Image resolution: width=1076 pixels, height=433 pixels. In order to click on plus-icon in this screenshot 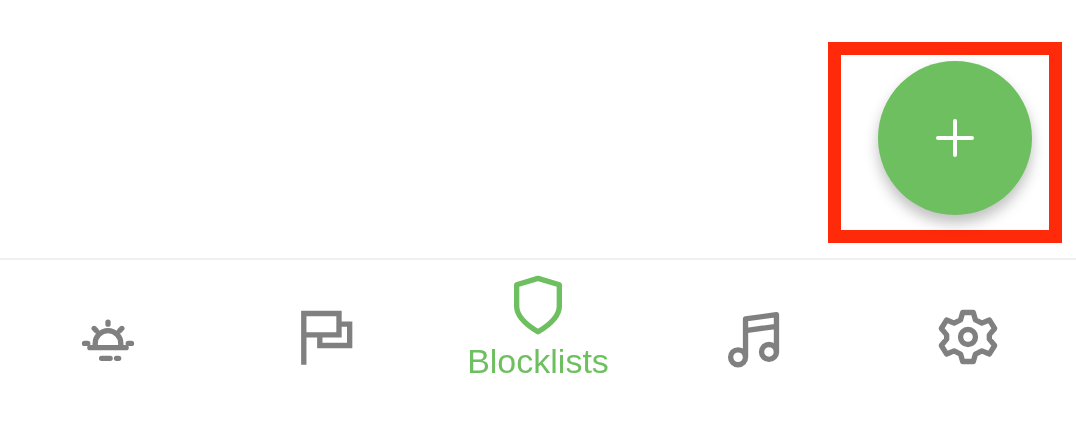, I will do `click(955, 138)`.